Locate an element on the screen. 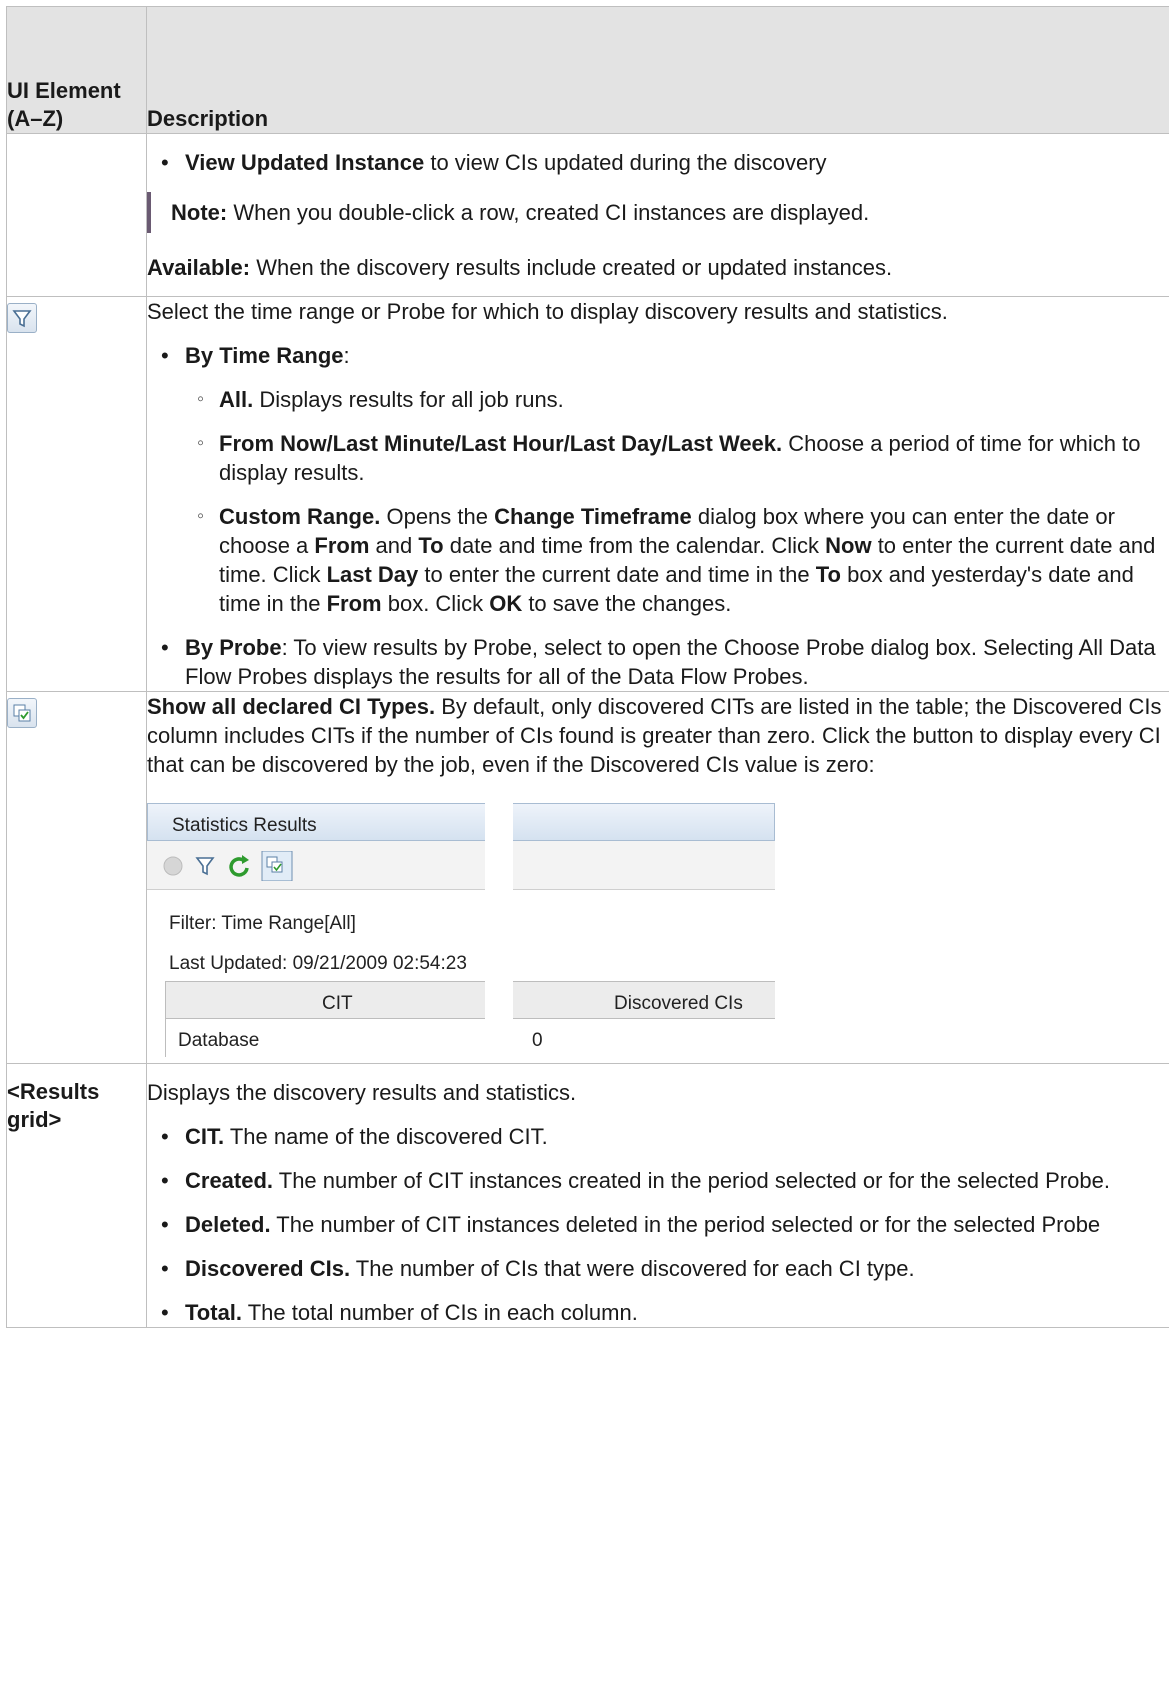  screenshot-grid: CIT Discovered CIs Database 0 is located at coordinates (470, 1019).